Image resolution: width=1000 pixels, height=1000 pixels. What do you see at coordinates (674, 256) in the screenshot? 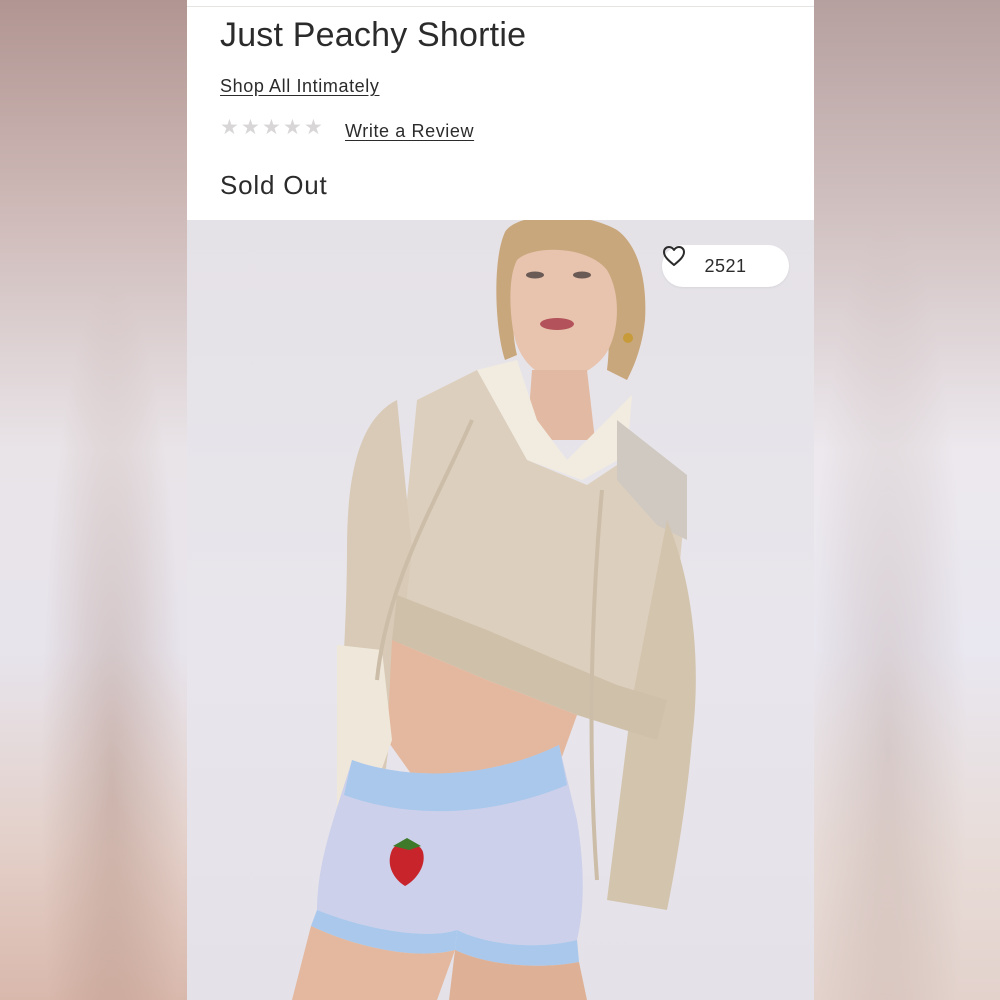
I see `heart-outline-icon` at bounding box center [674, 256].